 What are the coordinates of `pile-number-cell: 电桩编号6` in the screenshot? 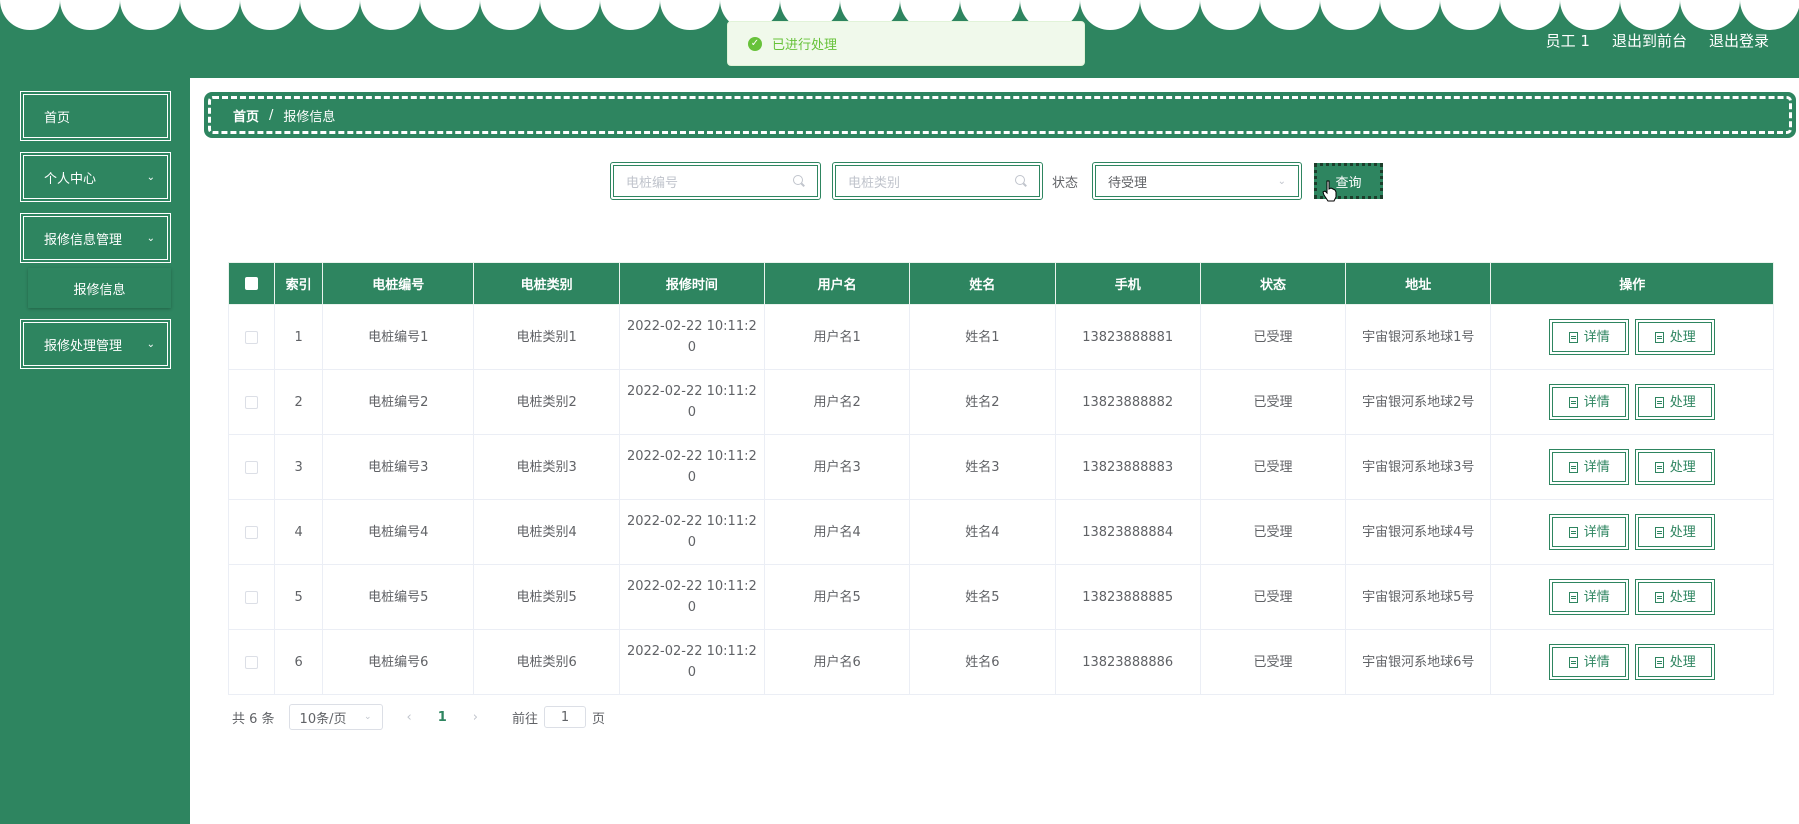 It's located at (398, 662).